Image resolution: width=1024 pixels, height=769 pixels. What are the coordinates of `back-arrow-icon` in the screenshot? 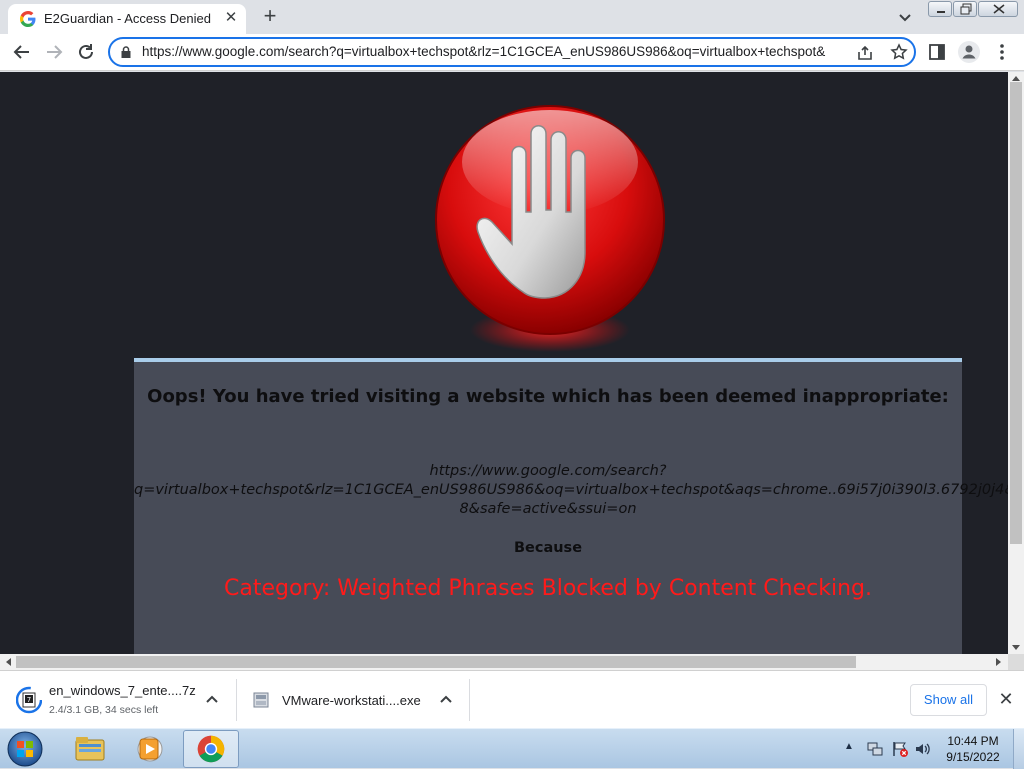 It's located at (22, 52).